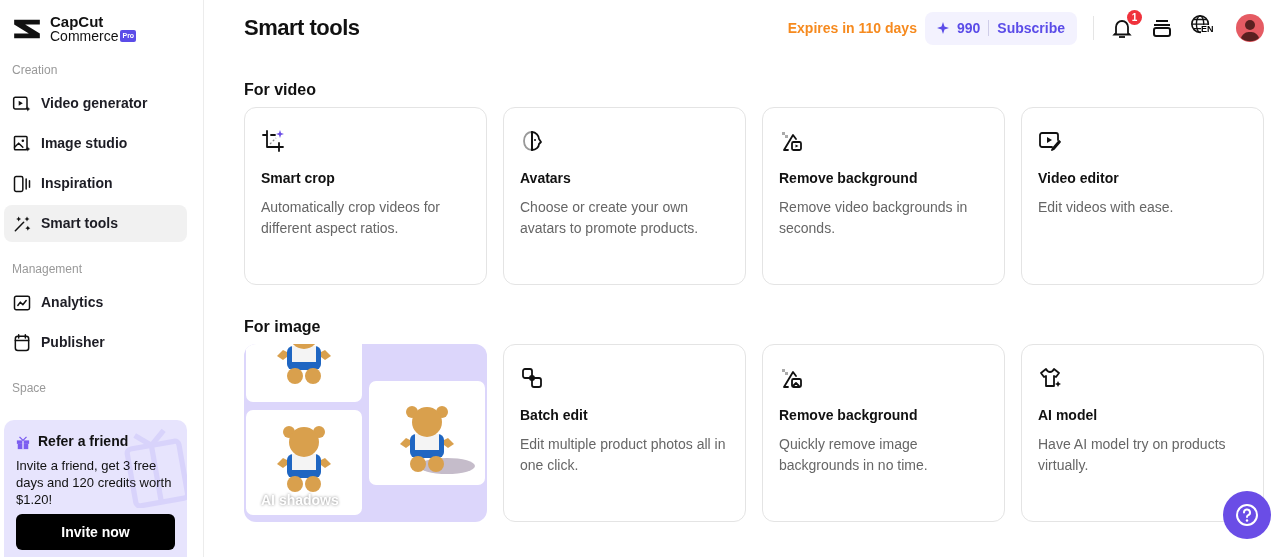  I want to click on calendar-icon, so click(22, 342).